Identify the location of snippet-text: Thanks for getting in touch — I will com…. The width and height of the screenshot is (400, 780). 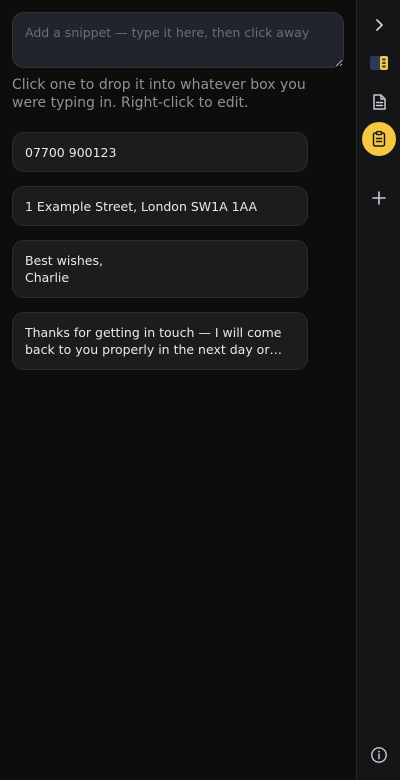
(153, 341).